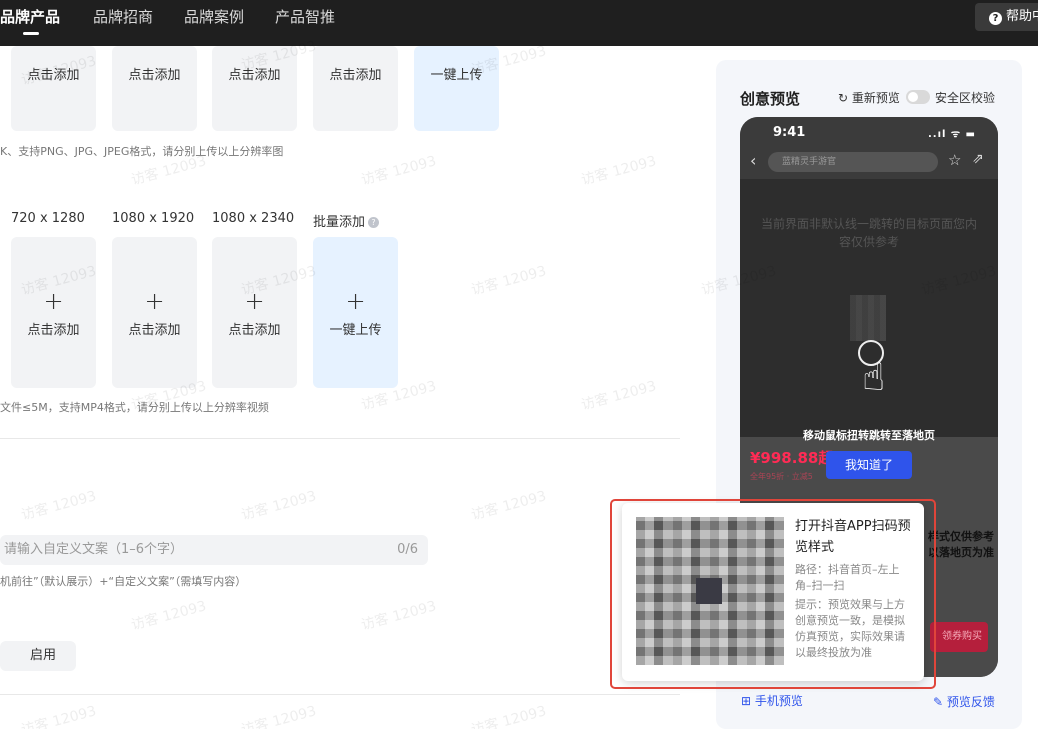 The height and width of the screenshot is (729, 1038). What do you see at coordinates (134, 407) in the screenshot?
I see `video-upload-hint: 文件≤5M，支持MP4格式，请分别上传以上分辨率视频` at bounding box center [134, 407].